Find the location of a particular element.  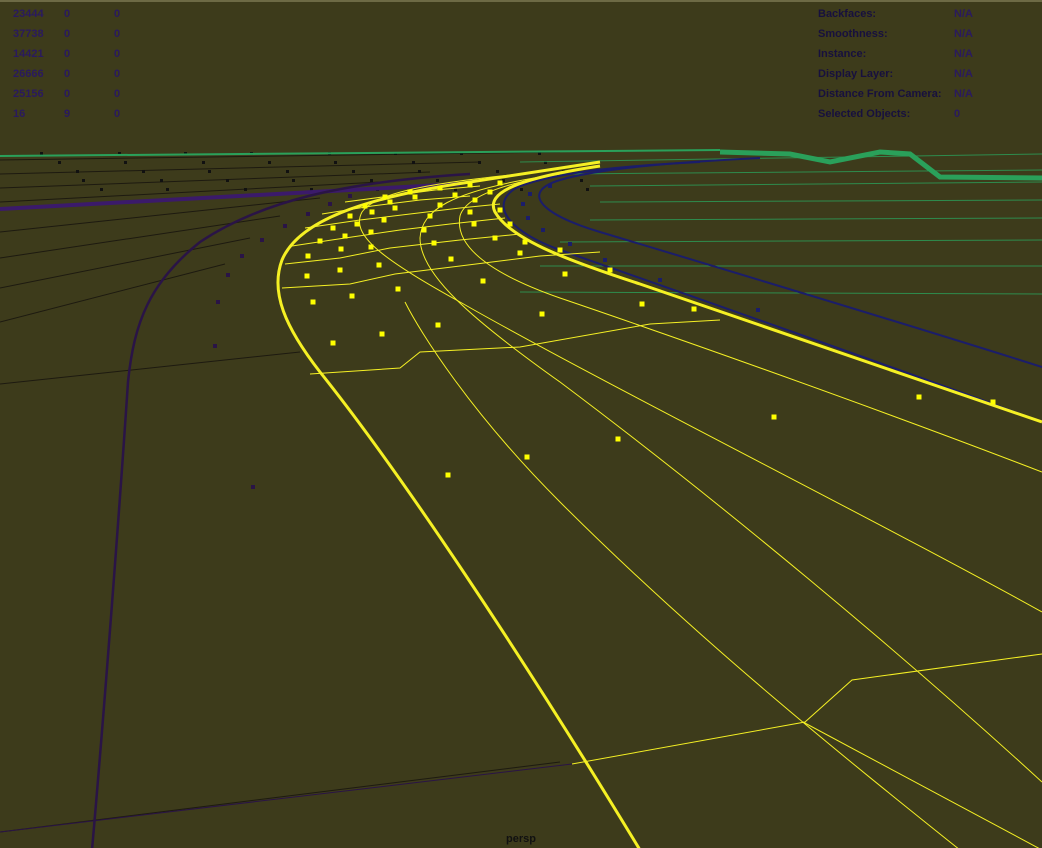

info-label: Distance From Camera: is located at coordinates (880, 94).